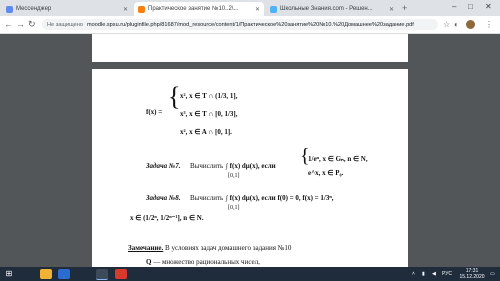 This screenshot has width=500, height=281. I want to click on tab-messenger: Мессенджер ✕, so click(67, 9).